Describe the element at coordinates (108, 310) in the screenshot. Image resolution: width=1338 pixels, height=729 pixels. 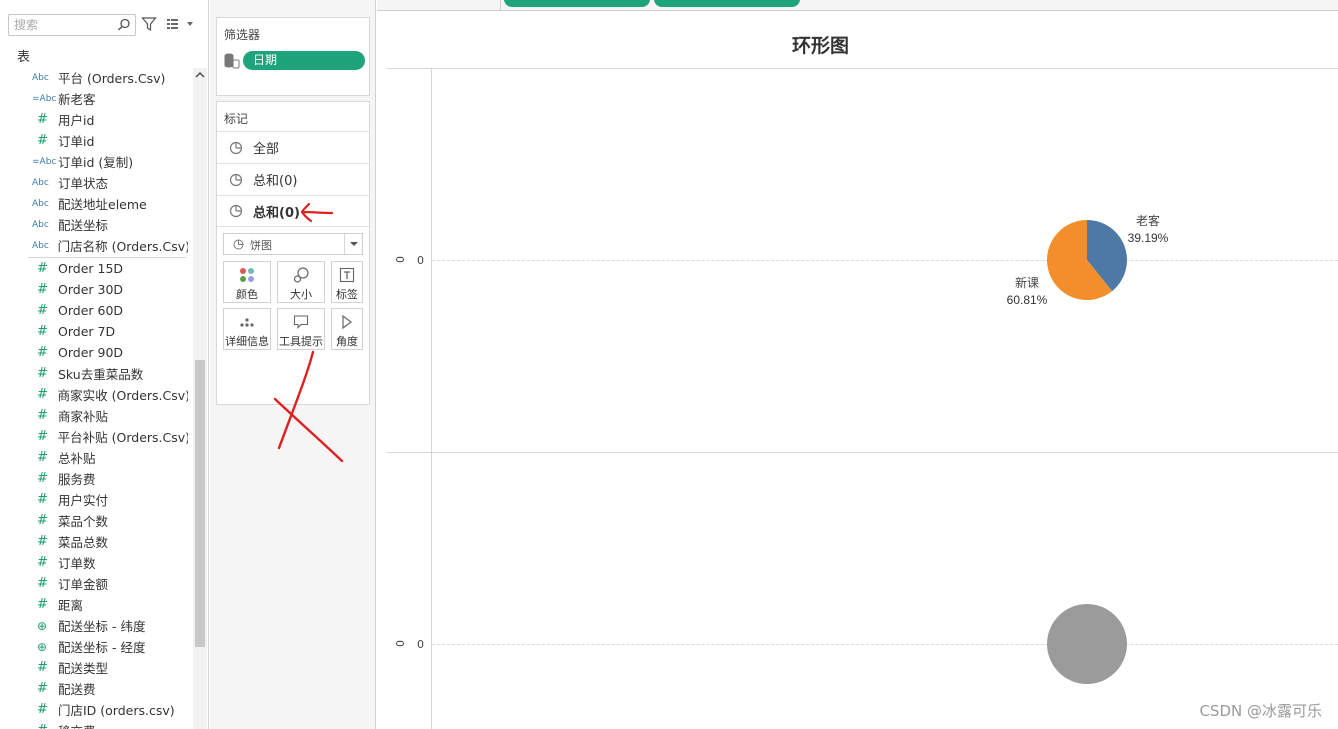
I see `field-item: # Order 60D` at that location.